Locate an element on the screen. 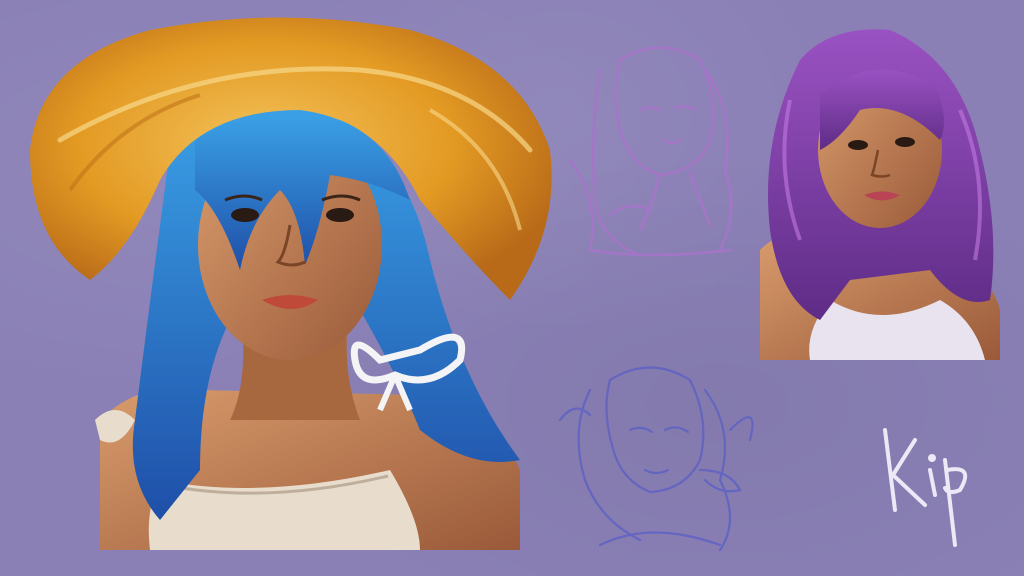 This screenshot has height=576, width=1024. artist-signature is located at coordinates (925, 487).